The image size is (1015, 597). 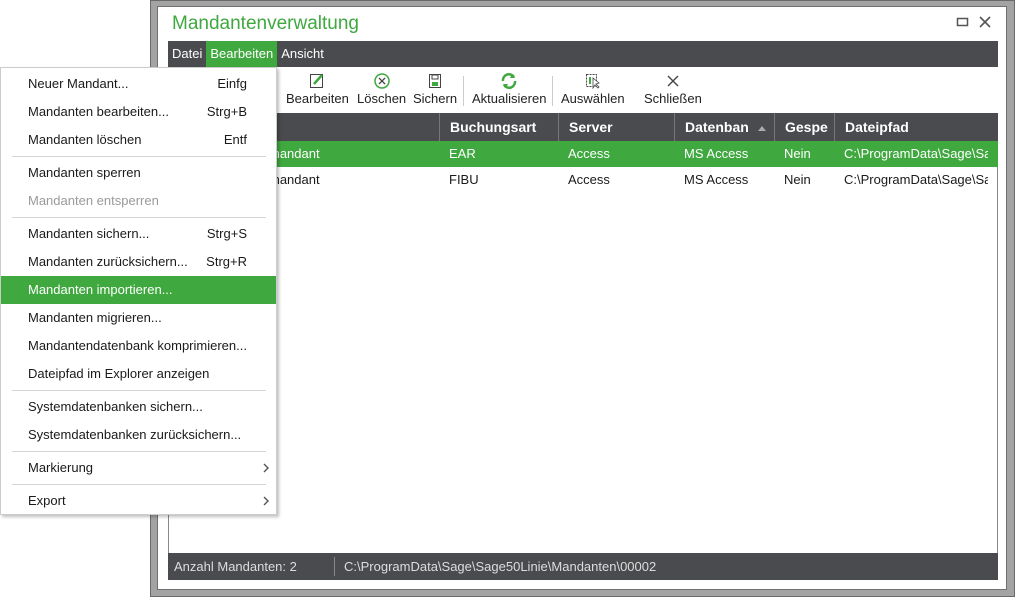 What do you see at coordinates (498, 127) in the screenshot?
I see `column-header-buchungsart: Buchungsart` at bounding box center [498, 127].